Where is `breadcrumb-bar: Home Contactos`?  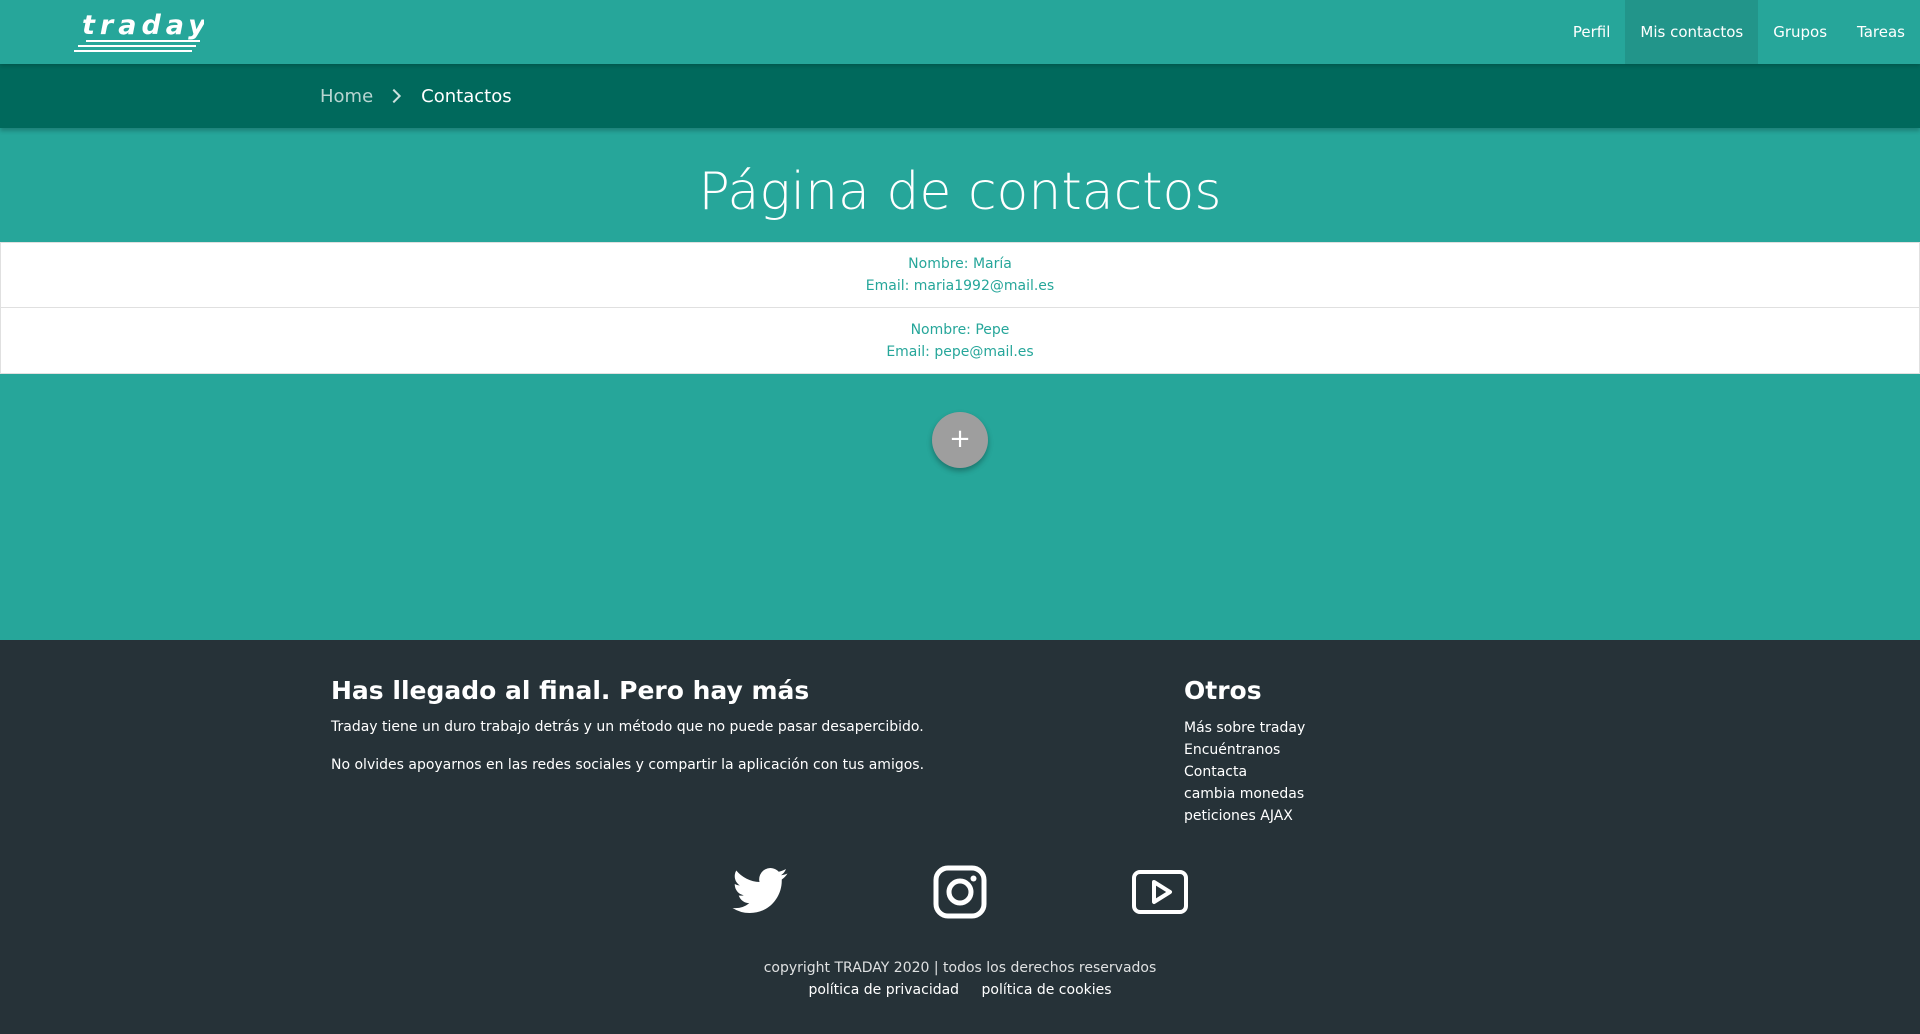
breadcrumb-bar: Home Contactos is located at coordinates (960, 96).